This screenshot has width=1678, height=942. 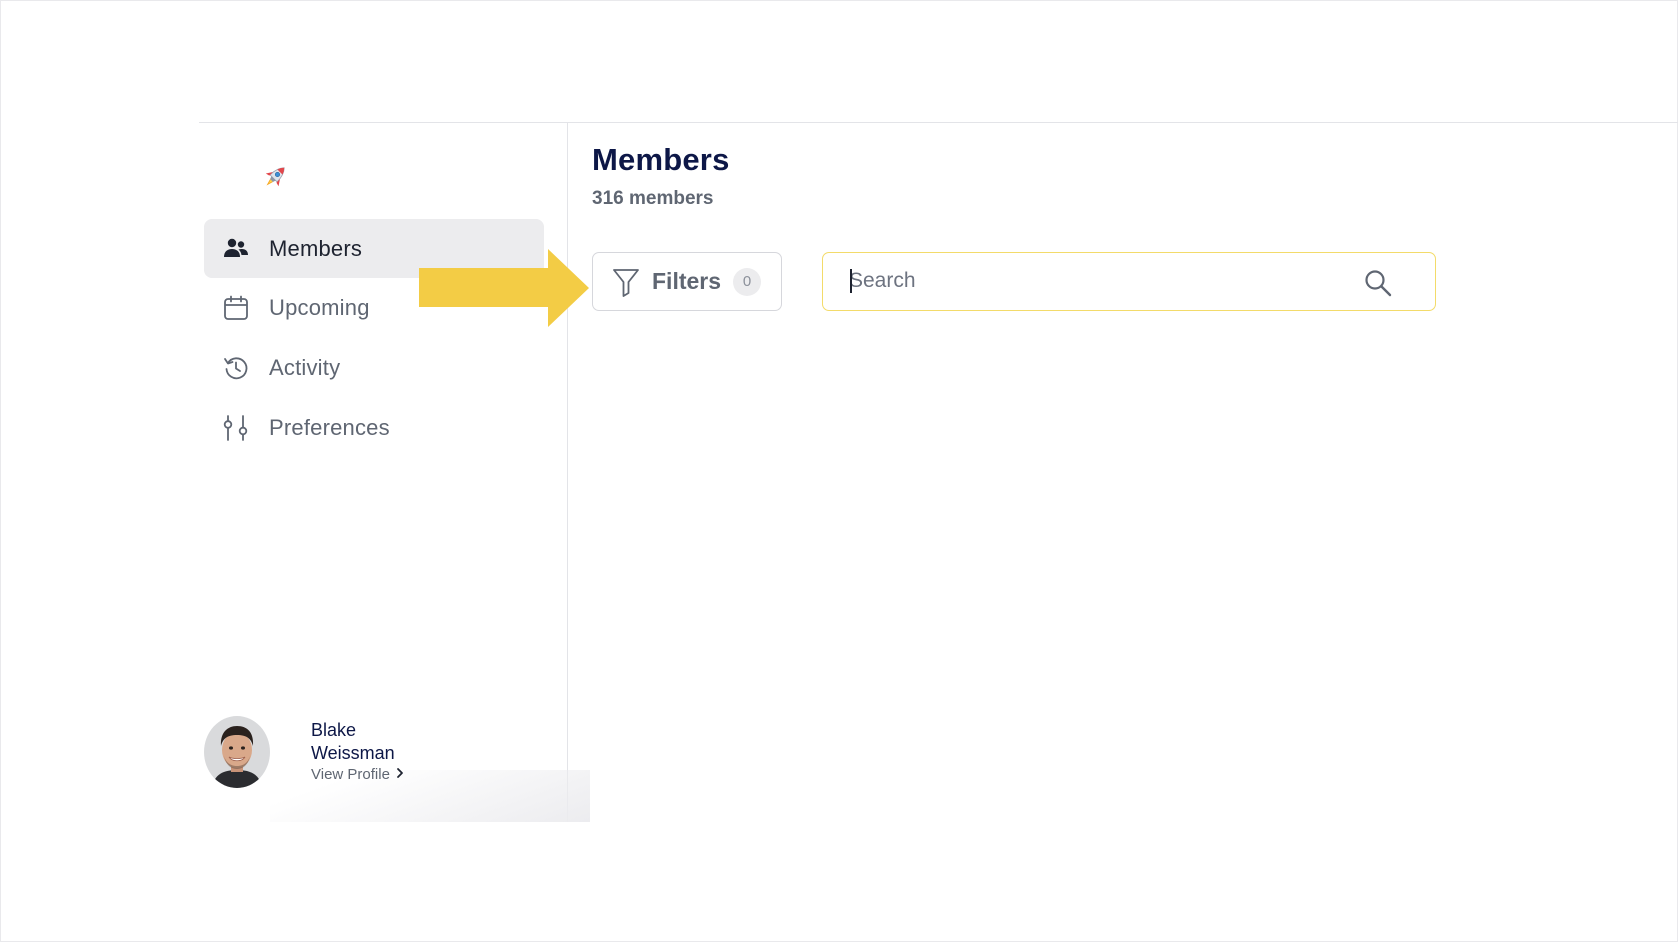 I want to click on calendar-icon, so click(x=236, y=308).